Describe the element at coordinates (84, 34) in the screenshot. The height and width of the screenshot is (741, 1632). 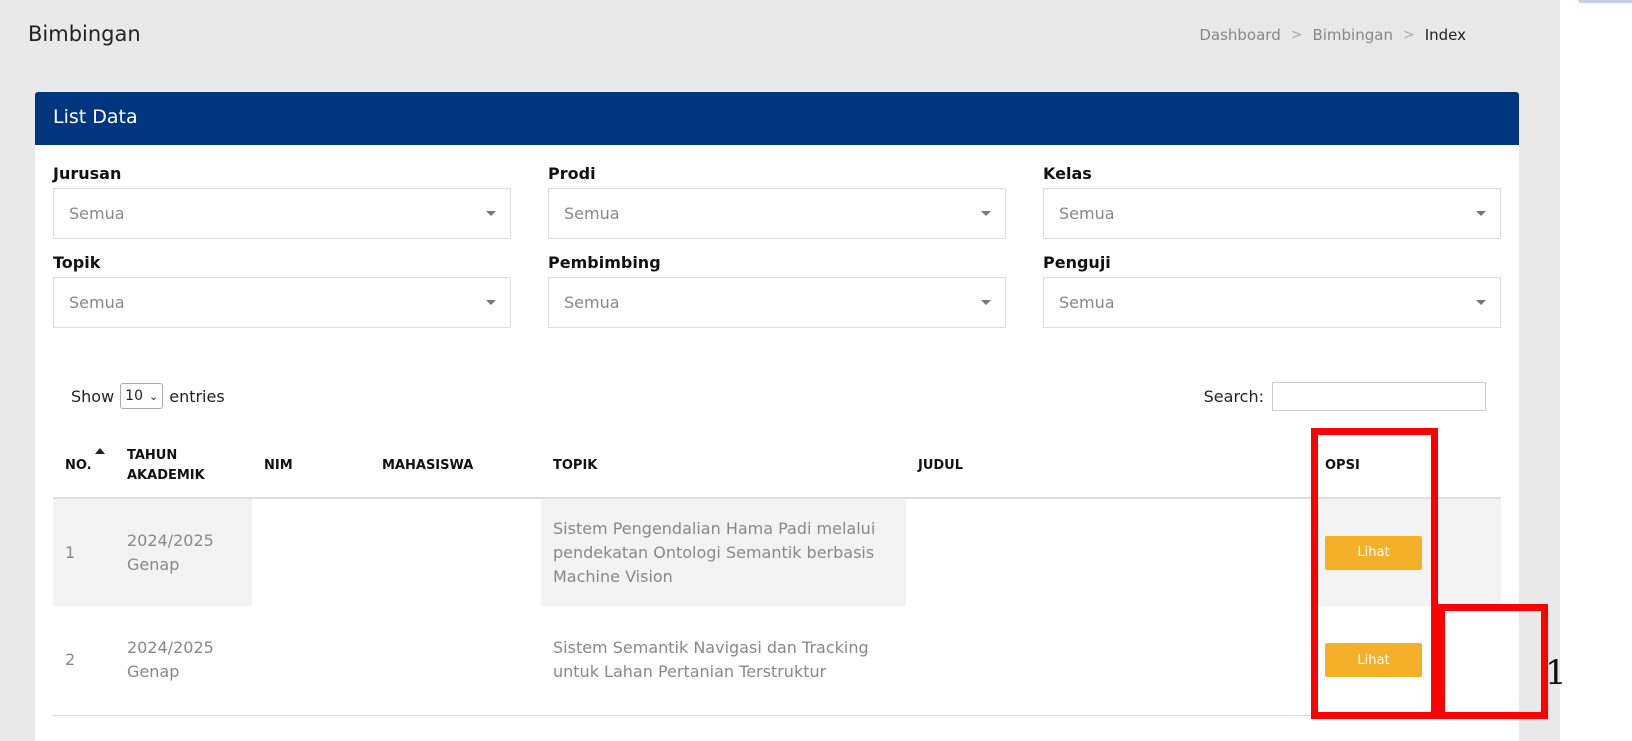
I see `page-title: Bimbingan` at that location.